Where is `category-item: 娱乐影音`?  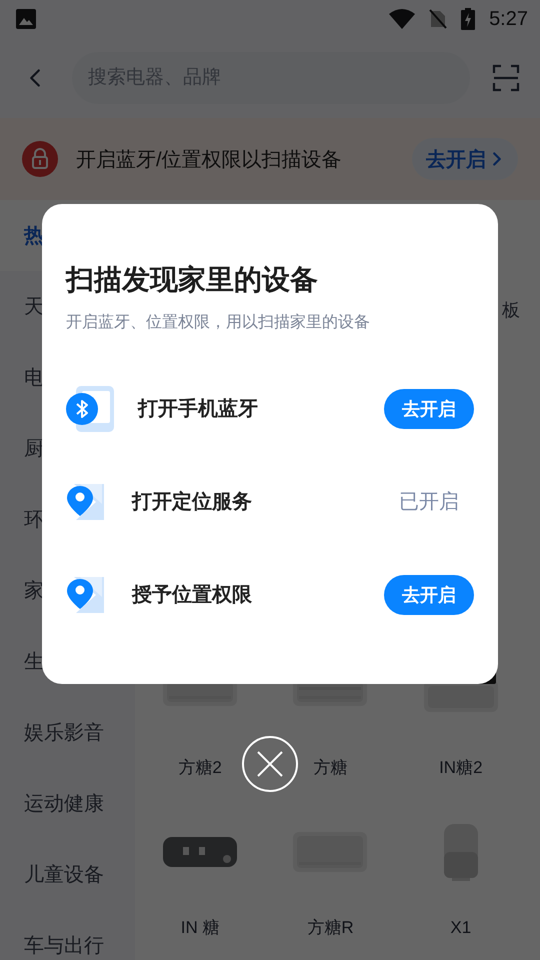
category-item: 娱乐影音 is located at coordinates (64, 732).